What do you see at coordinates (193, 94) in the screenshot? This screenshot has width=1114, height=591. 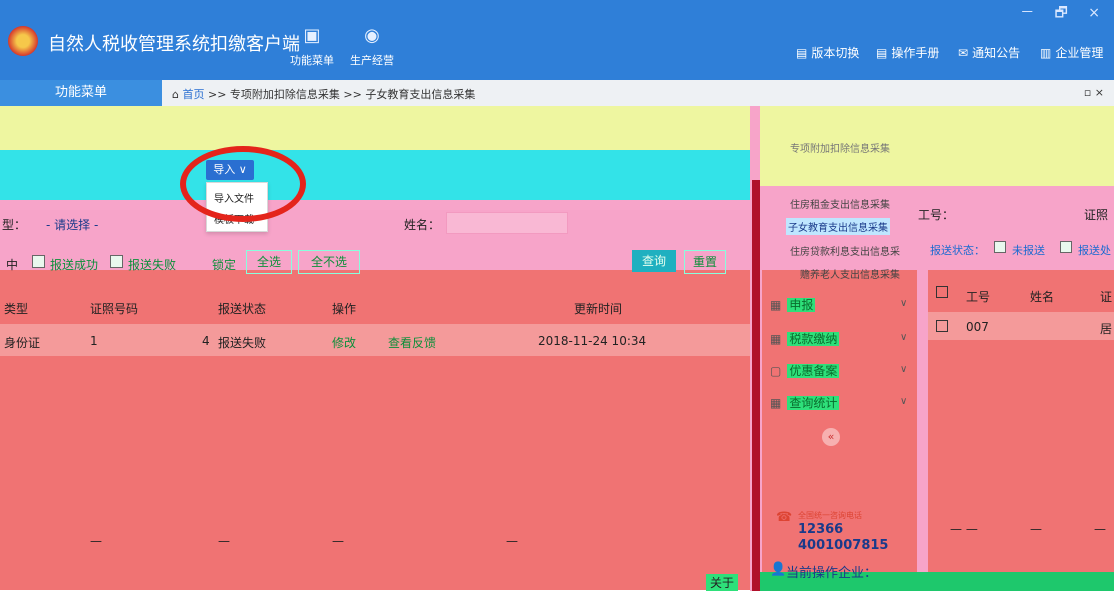 I see `breadcrumb-home: 首页` at bounding box center [193, 94].